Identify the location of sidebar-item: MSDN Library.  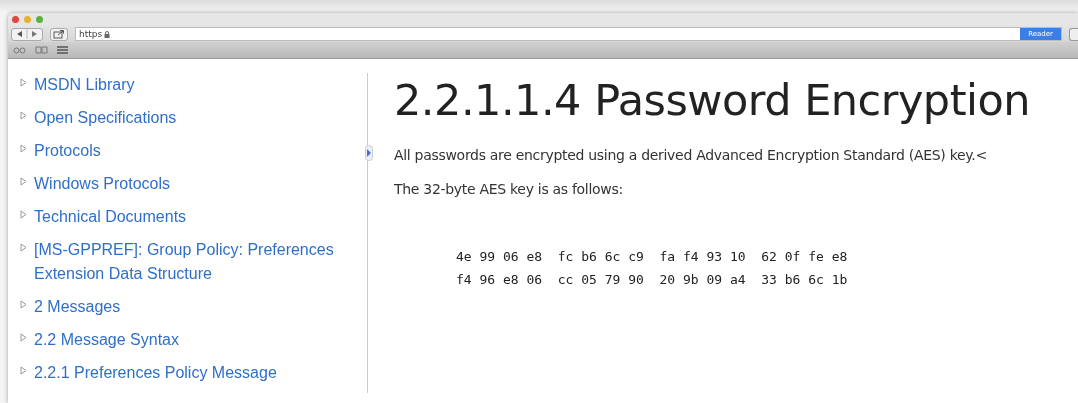
(84, 85).